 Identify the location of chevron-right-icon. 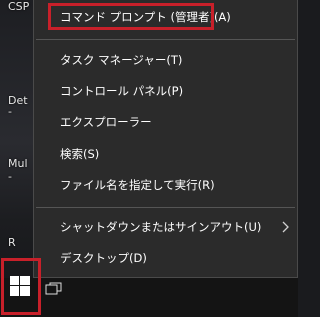
(285, 227).